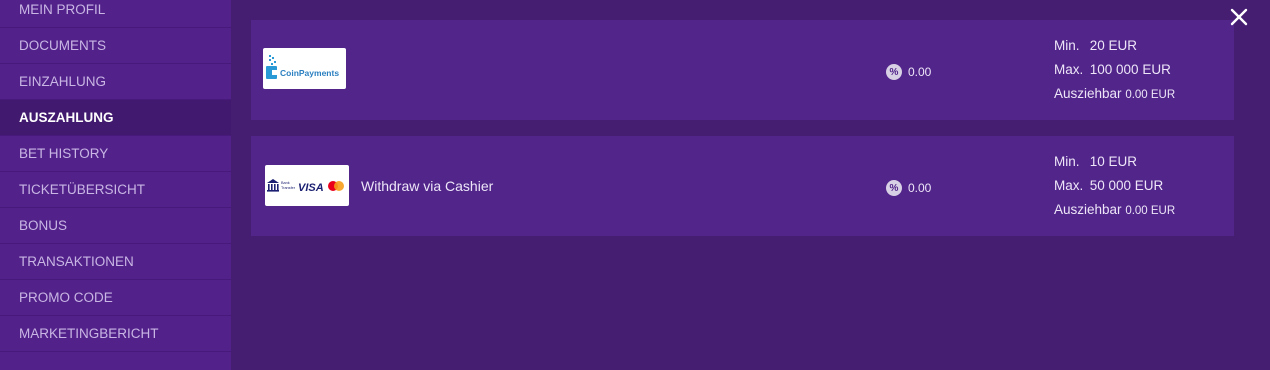 The width and height of the screenshot is (1270, 370). Describe the element at coordinates (1239, 17) in the screenshot. I see `close-icon` at that location.